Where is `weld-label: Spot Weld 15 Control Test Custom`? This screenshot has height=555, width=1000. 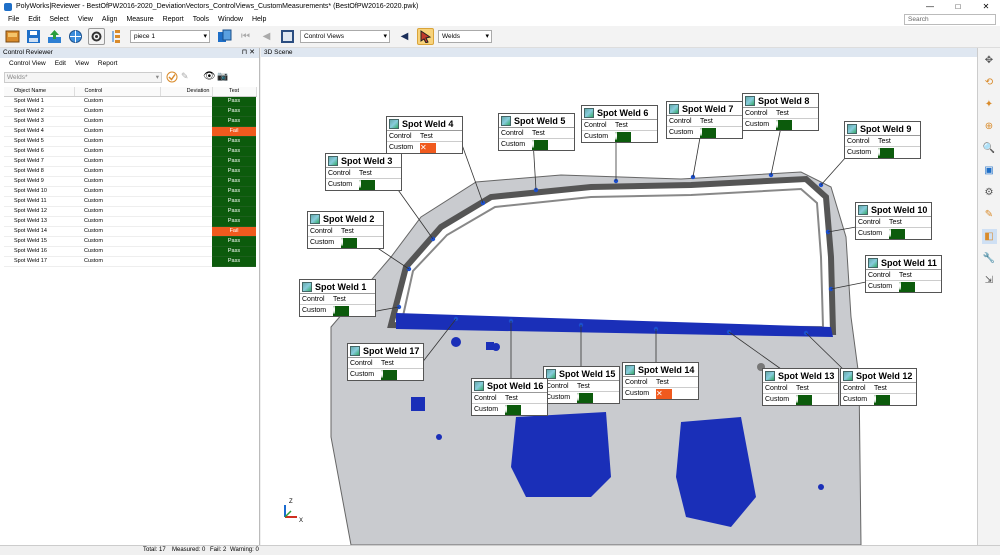 weld-label: Spot Weld 15 Control Test Custom is located at coordinates (581, 385).